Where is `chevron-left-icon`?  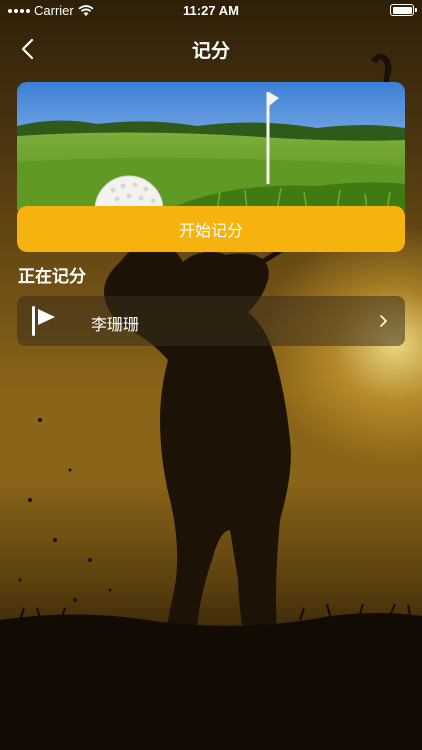 chevron-left-icon is located at coordinates (27, 49).